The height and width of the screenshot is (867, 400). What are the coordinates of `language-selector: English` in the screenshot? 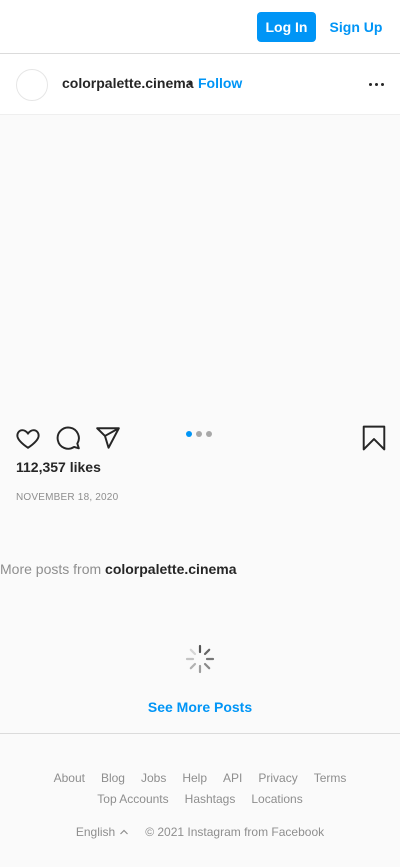 It's located at (102, 832).